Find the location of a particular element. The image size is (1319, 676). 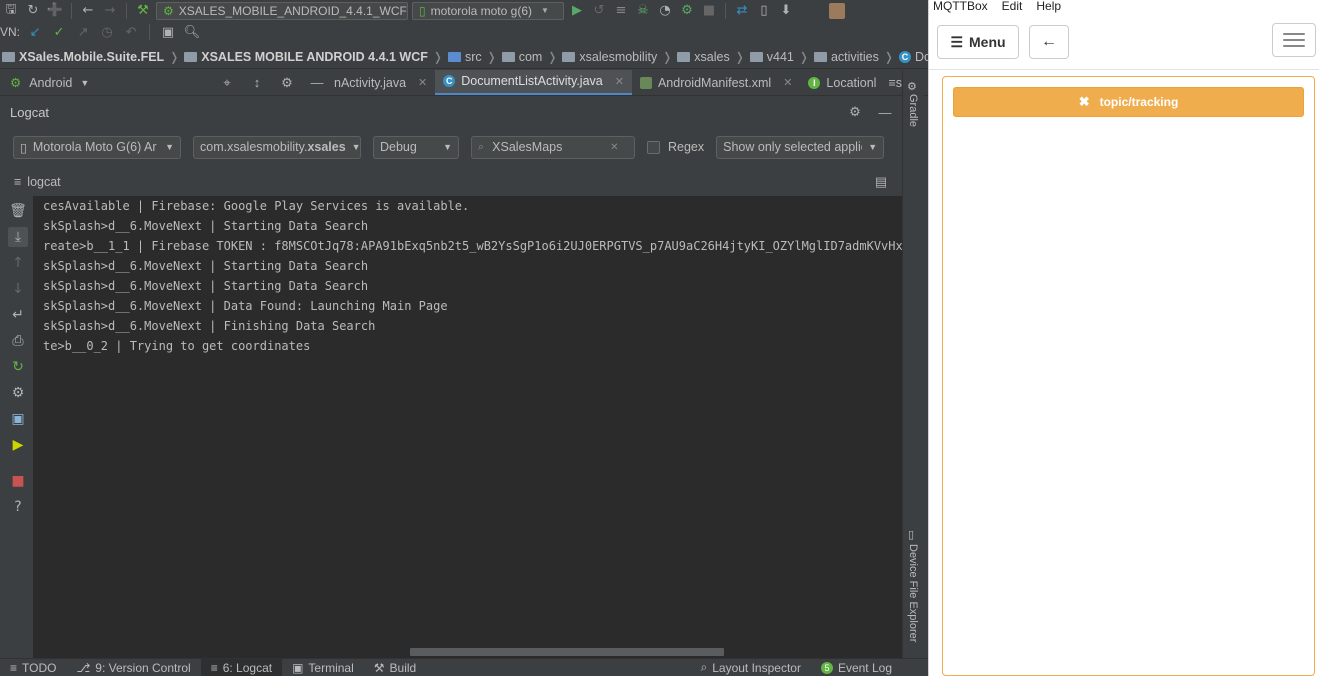

log-level-select: Debug ▼ is located at coordinates (416, 147).